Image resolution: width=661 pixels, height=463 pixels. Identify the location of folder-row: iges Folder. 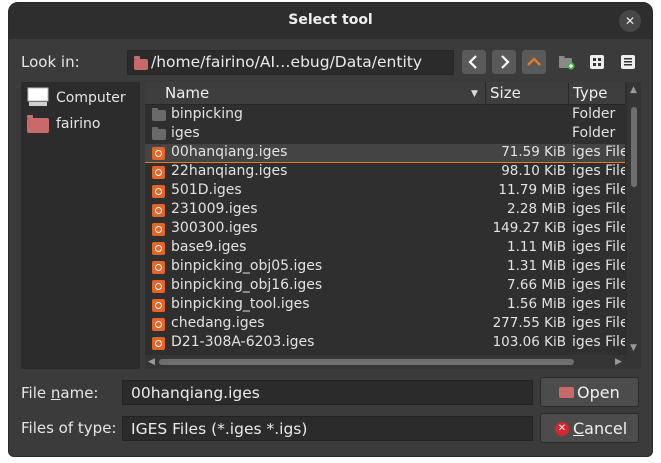
(385, 134).